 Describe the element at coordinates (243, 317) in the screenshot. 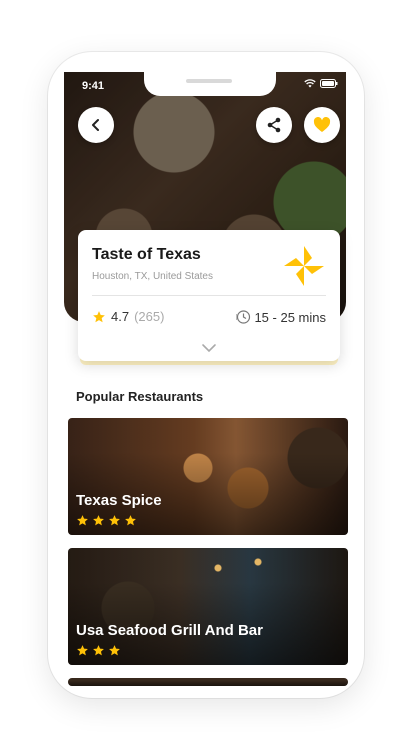

I see `clock-icon` at that location.